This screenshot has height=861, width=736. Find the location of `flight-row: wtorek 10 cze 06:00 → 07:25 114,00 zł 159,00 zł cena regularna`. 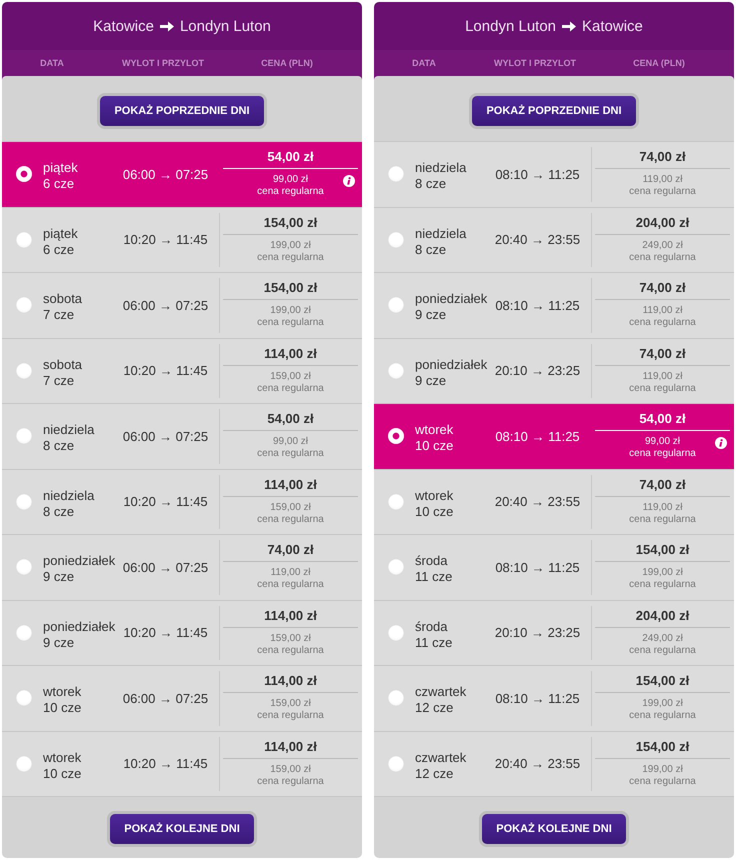

flight-row: wtorek 10 cze 06:00 → 07:25 114,00 zł 159,00 zł cena regularna is located at coordinates (182, 697).